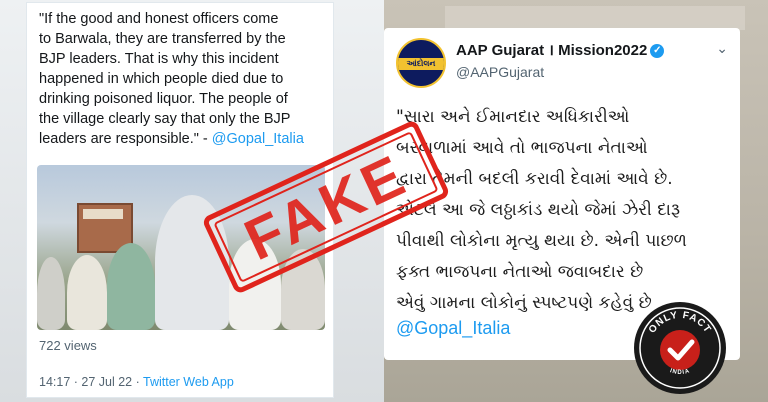 The width and height of the screenshot is (768, 402). Describe the element at coordinates (520, 272) in the screenshot. I see `tweet-line: ફક્ત ભાજપના નેતાઓ જવાબદાર છે` at that location.